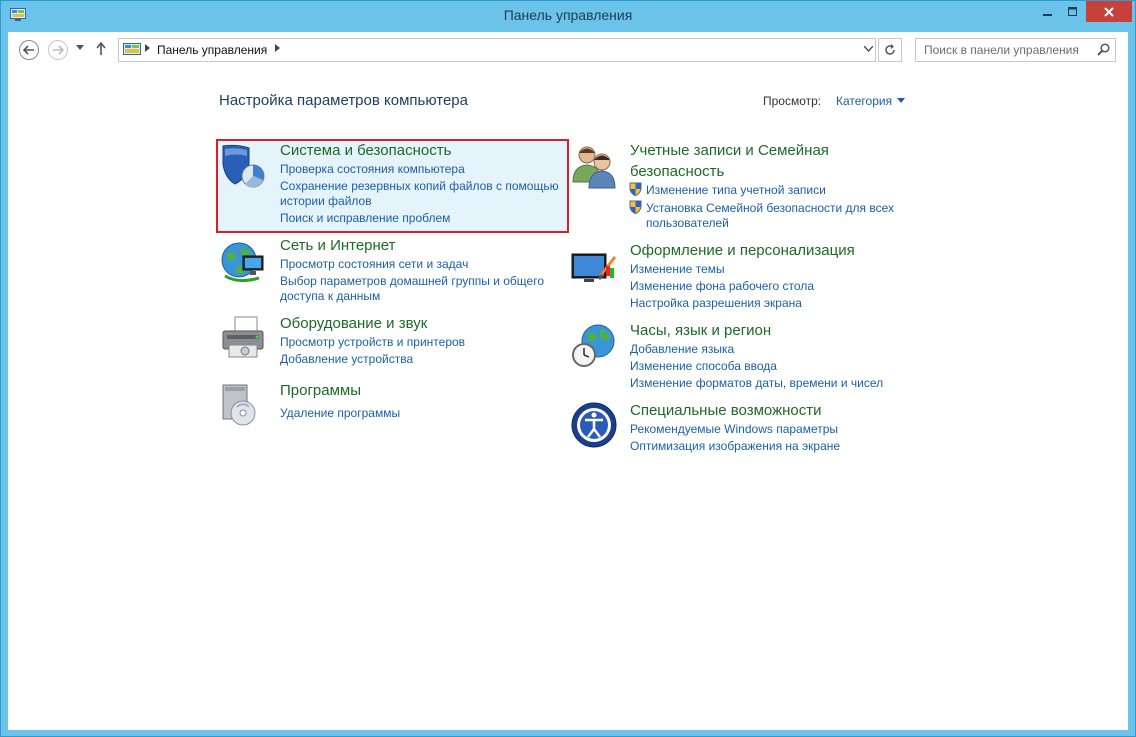 This screenshot has width=1136, height=737. I want to click on search-box: Поиск в панели управления, so click(1015, 50).